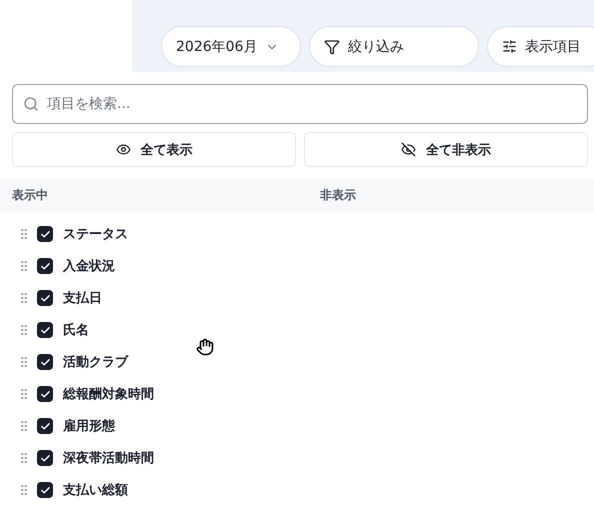 This screenshot has height=528, width=594. I want to click on search-icon, so click(31, 104).